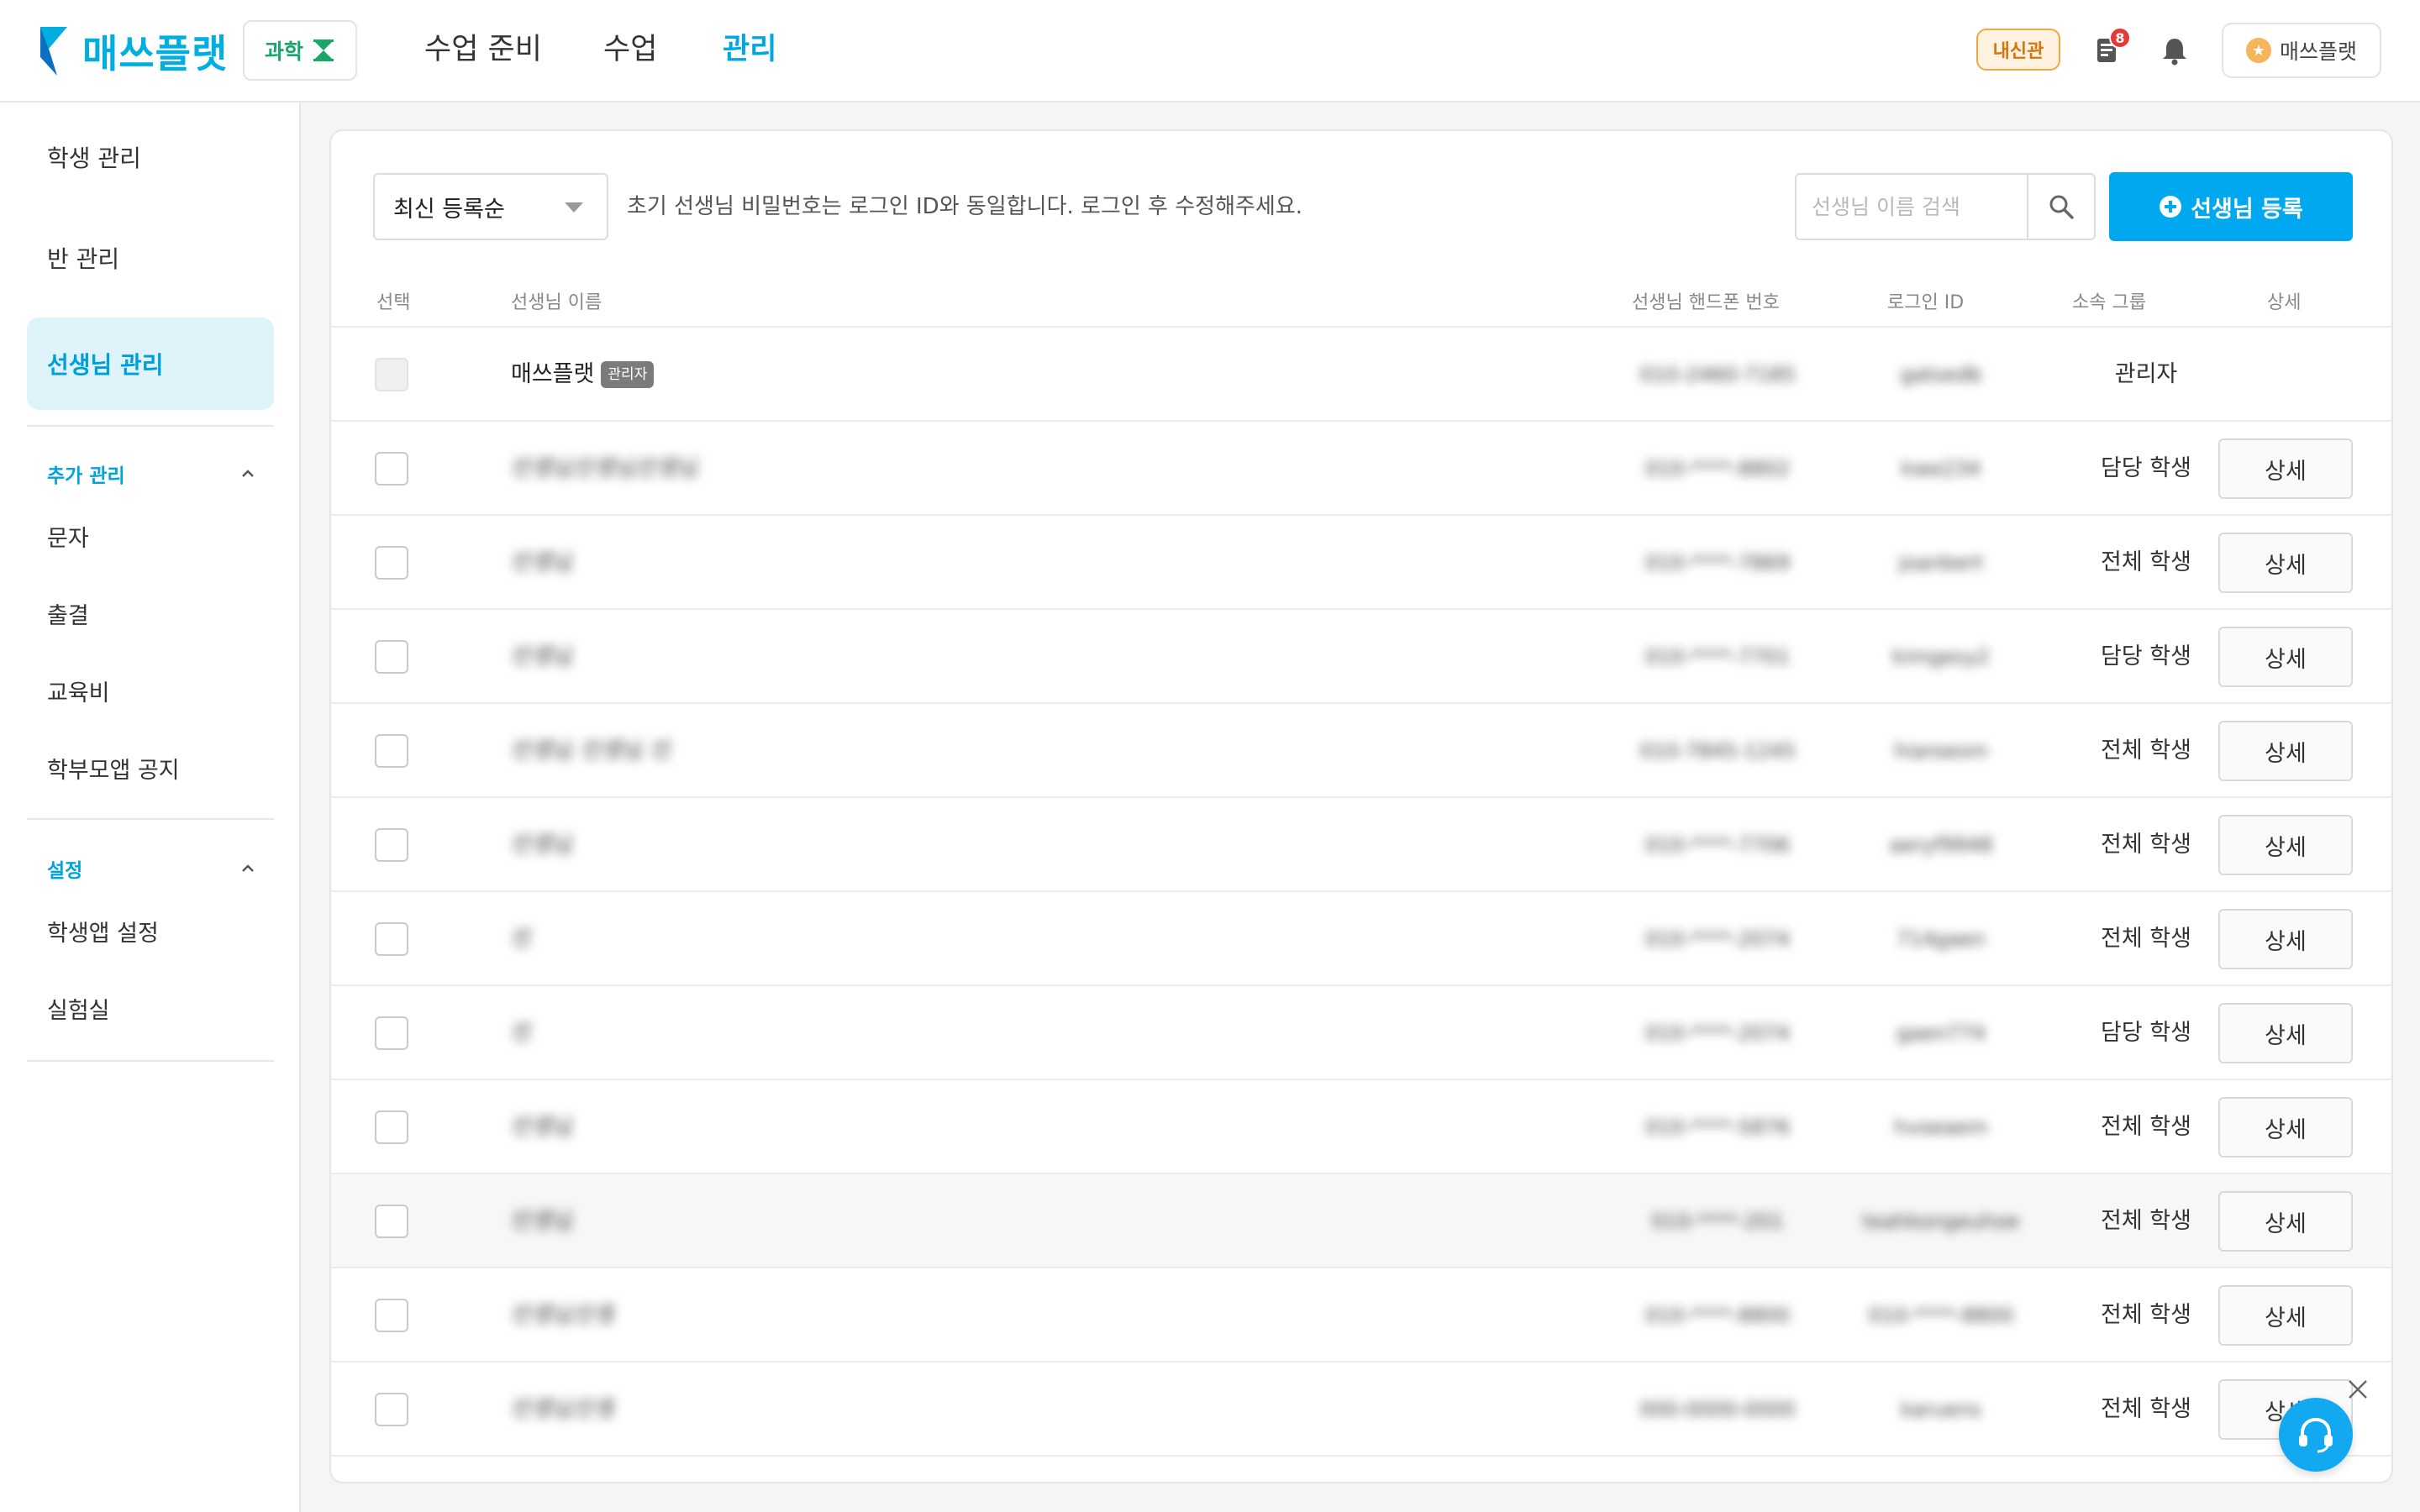 This screenshot has height=1512, width=2420. What do you see at coordinates (605, 468) in the screenshot?
I see `teacher-name: 선생님선생님선생님` at bounding box center [605, 468].